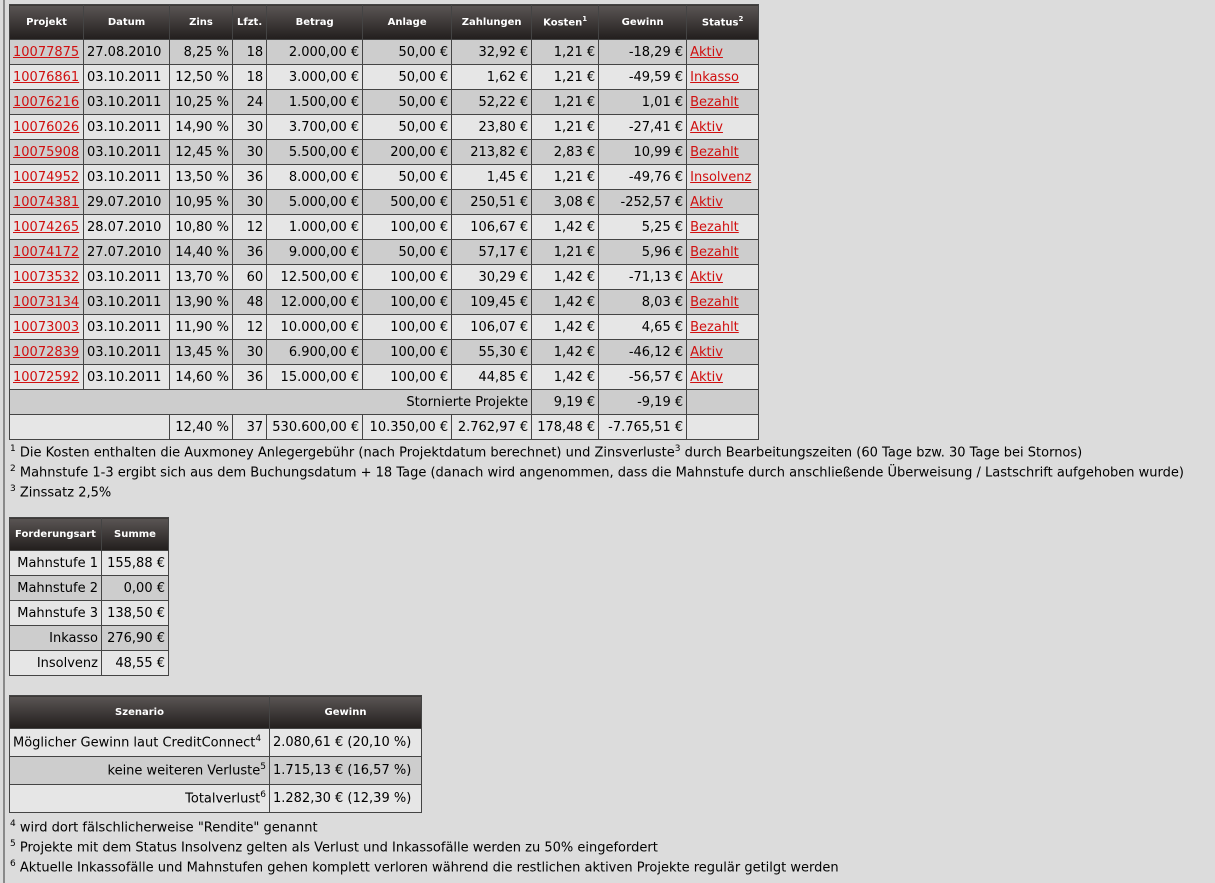 This screenshot has width=1215, height=883. Describe the element at coordinates (315, 102) in the screenshot. I see `betrag-cell: 1.500,00 €` at that location.